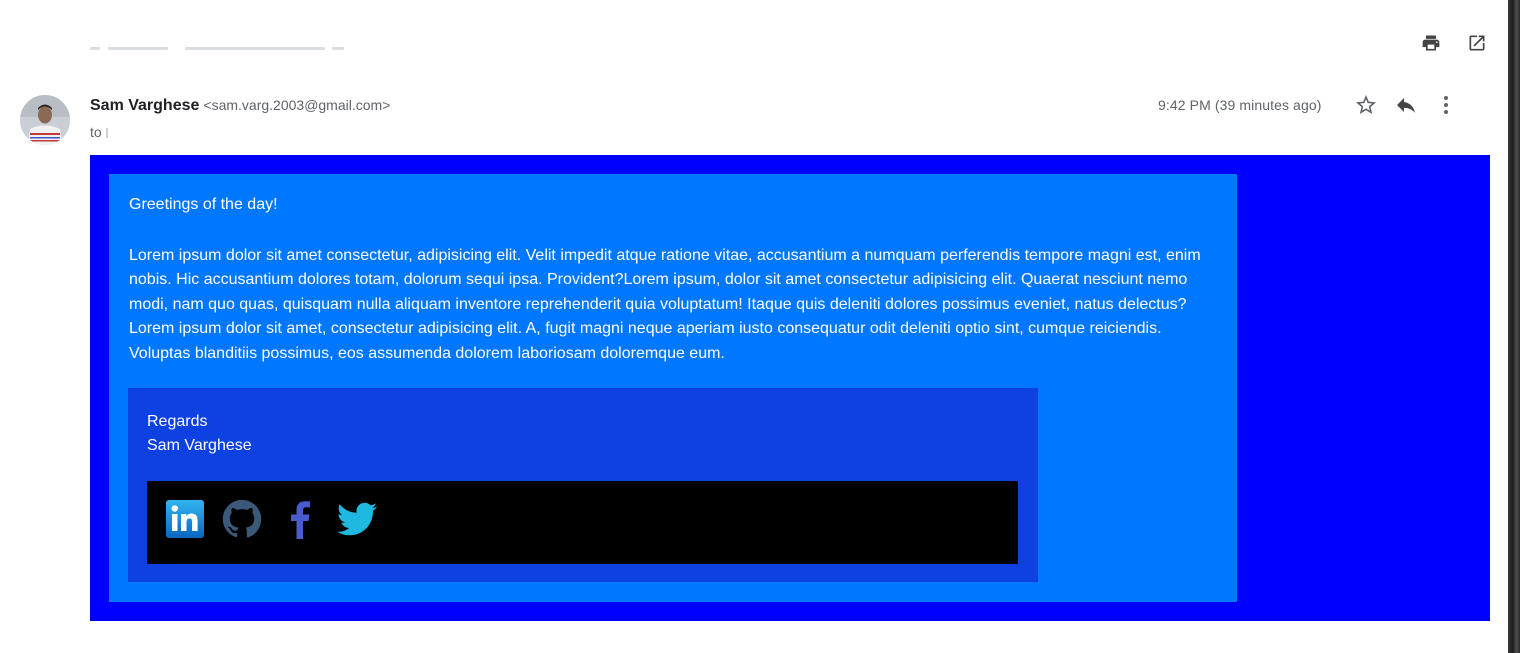 This screenshot has width=1520, height=653. I want to click on message-meta: 9:42 PM (39 minutes ago), so click(1308, 105).